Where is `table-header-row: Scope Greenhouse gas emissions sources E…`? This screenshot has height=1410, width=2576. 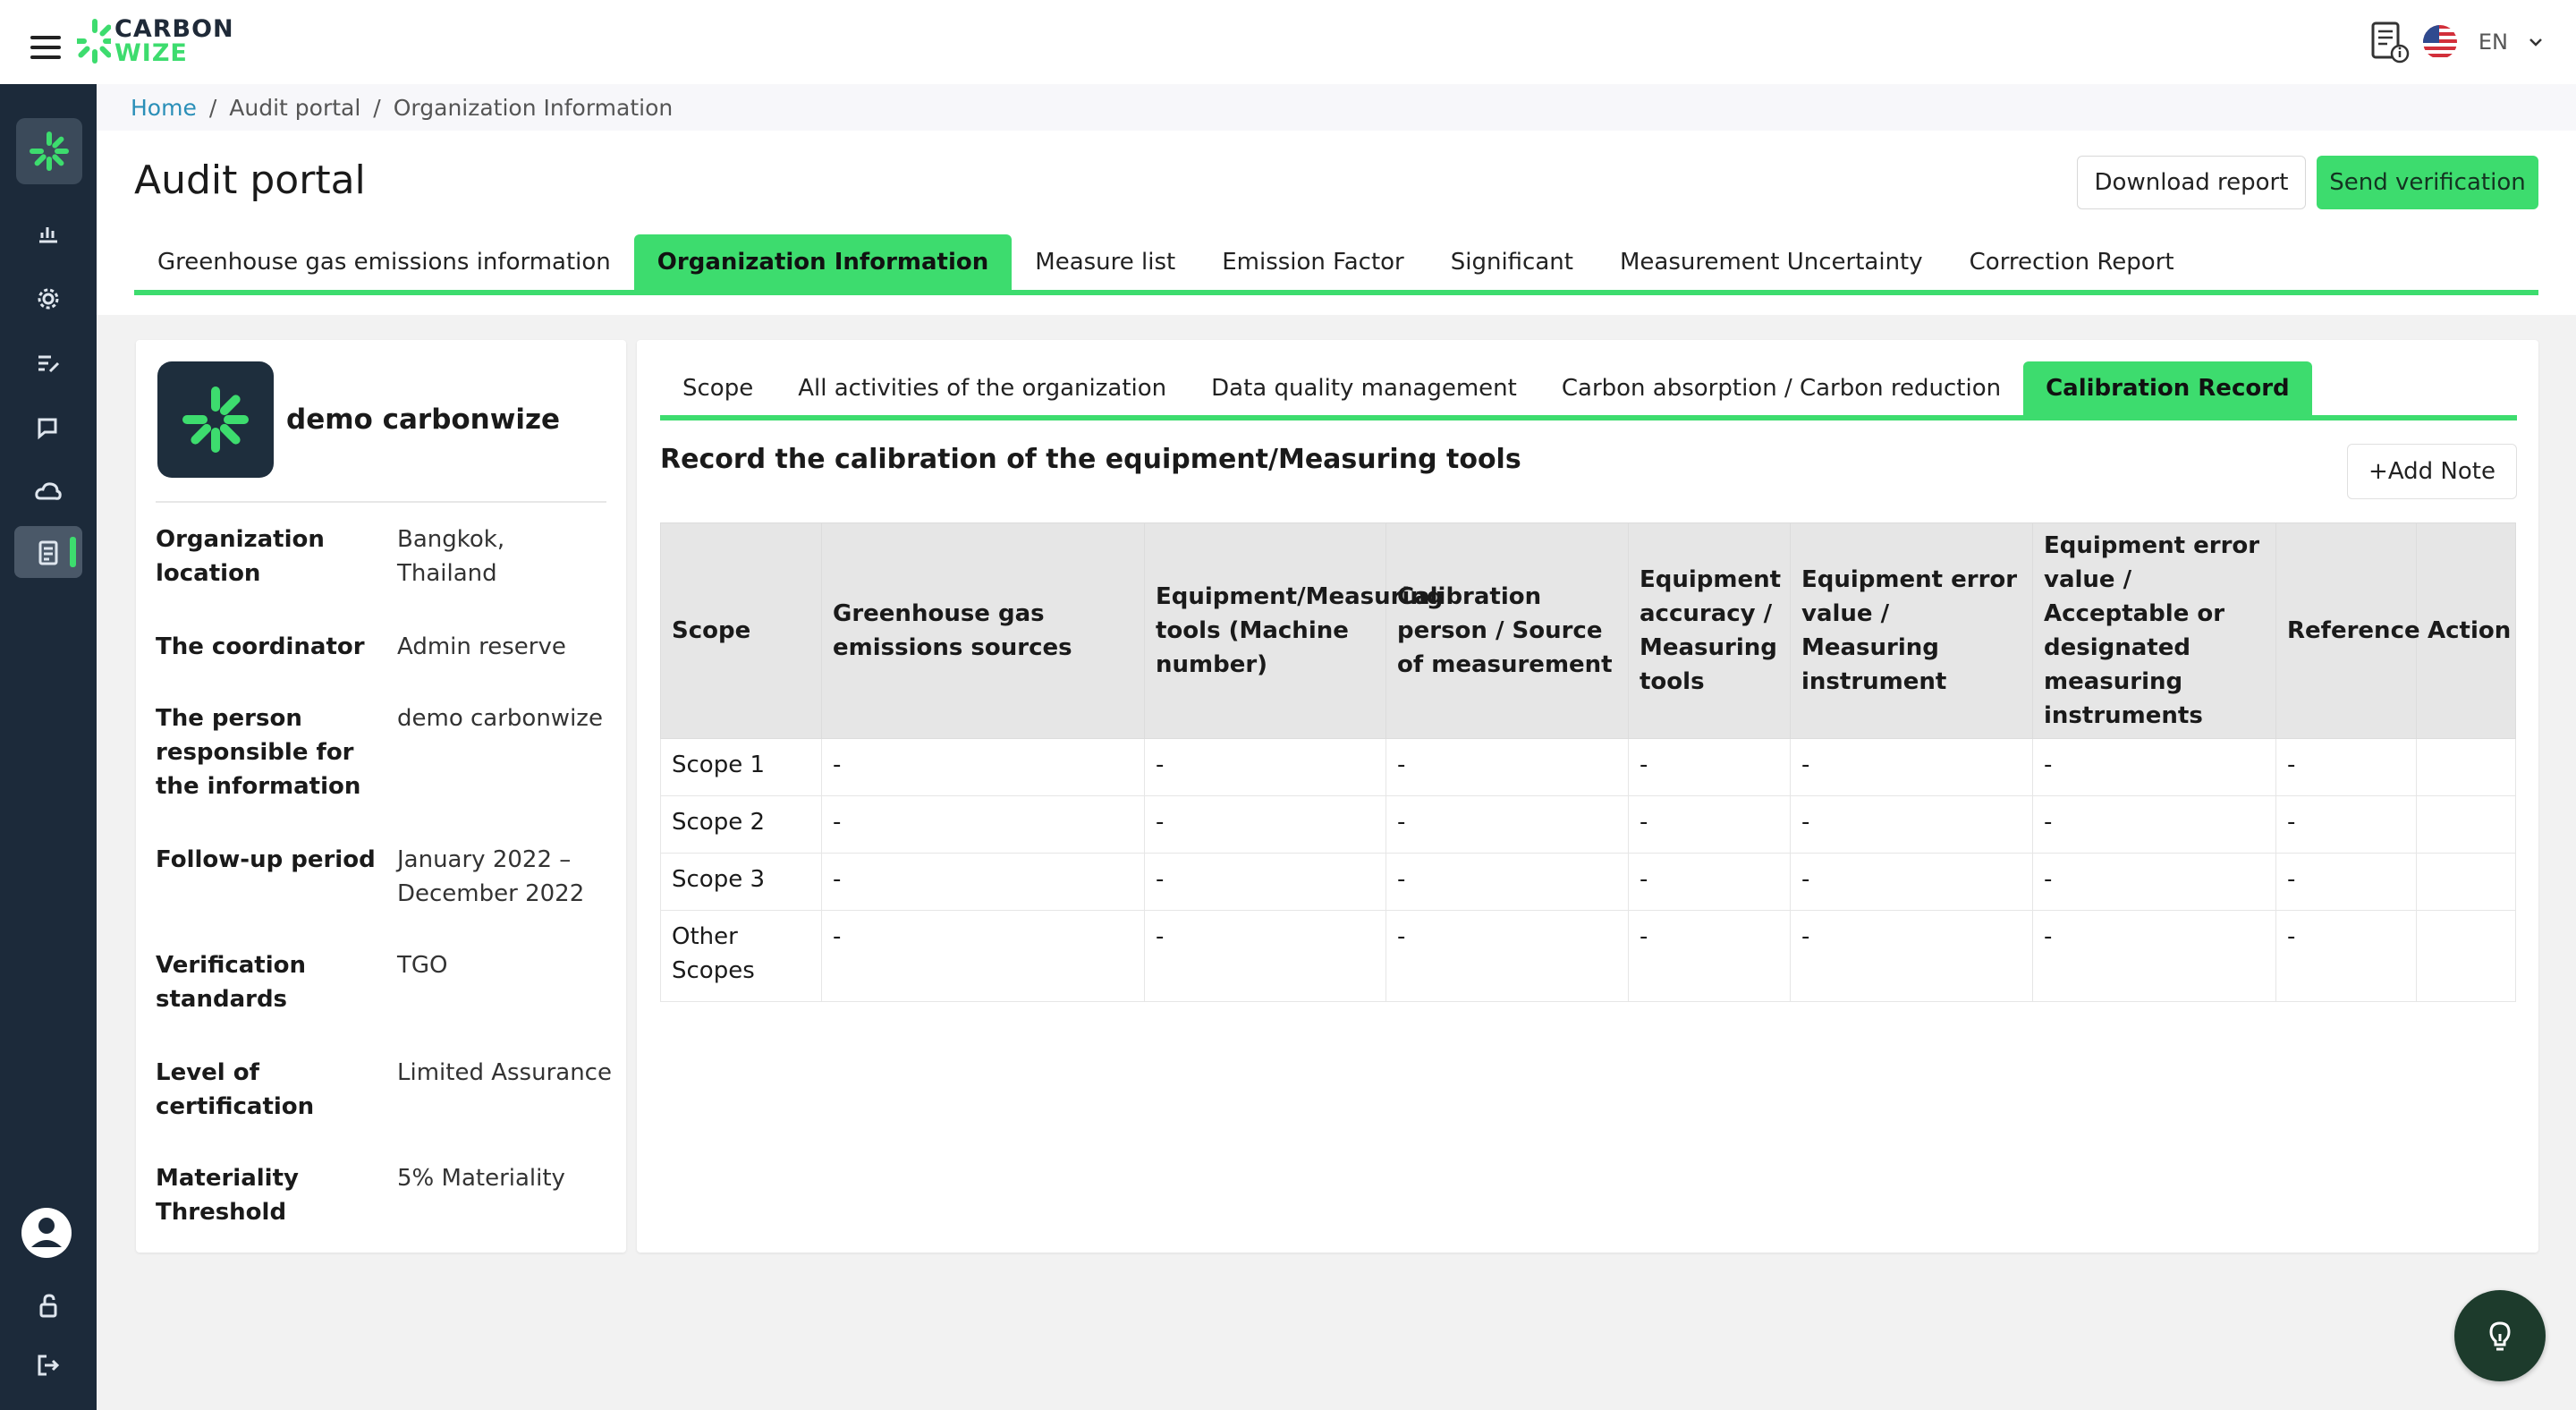
table-header-row: Scope Greenhouse gas emissions sources E… is located at coordinates (1588, 631).